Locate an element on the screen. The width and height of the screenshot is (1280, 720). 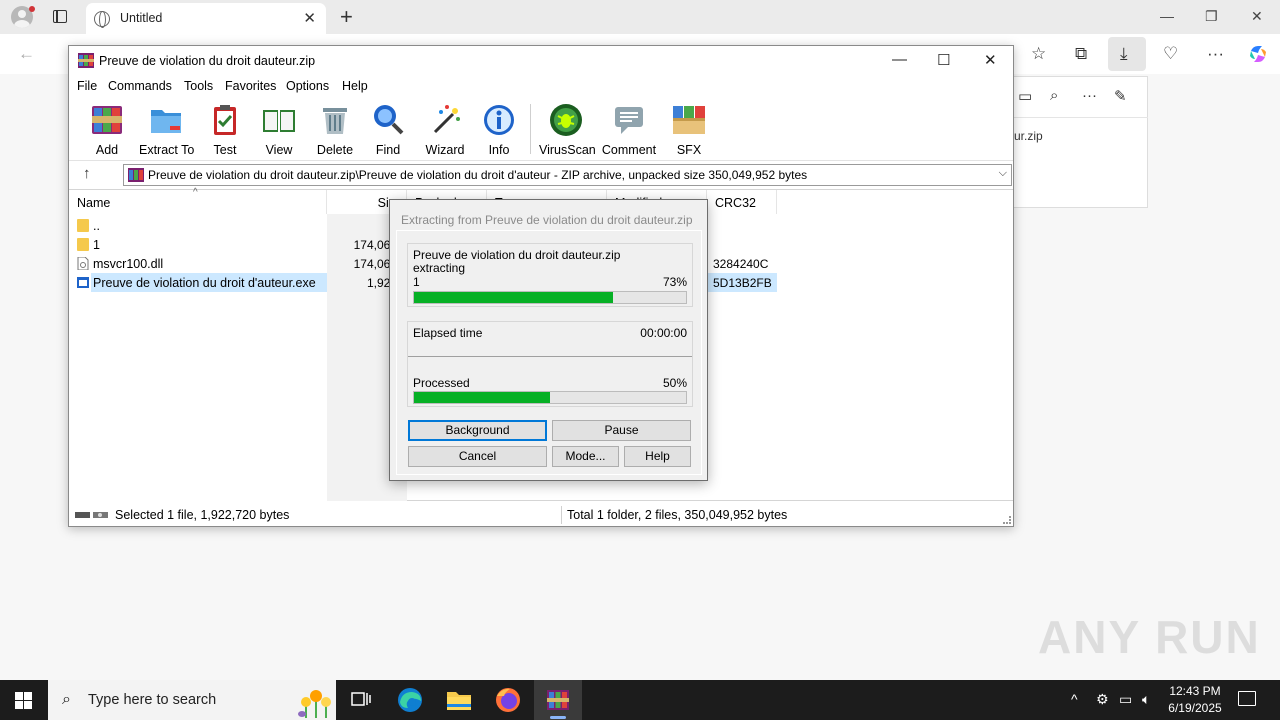
delete-button: Delete is located at coordinates (335, 129).